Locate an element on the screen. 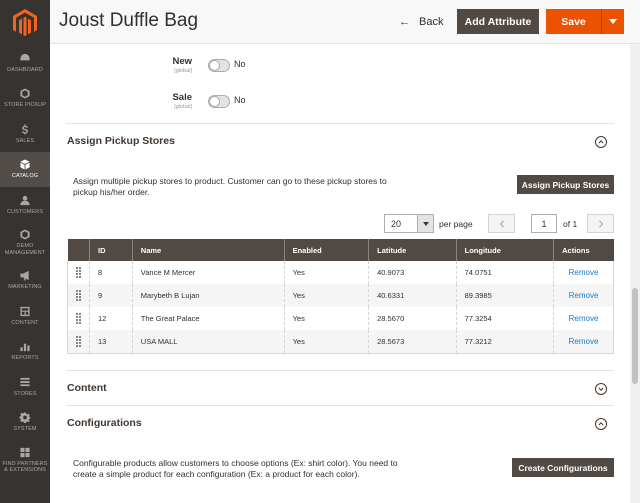 This screenshot has width=640, height=503. column-header-longitude: Longitude is located at coordinates (504, 250).